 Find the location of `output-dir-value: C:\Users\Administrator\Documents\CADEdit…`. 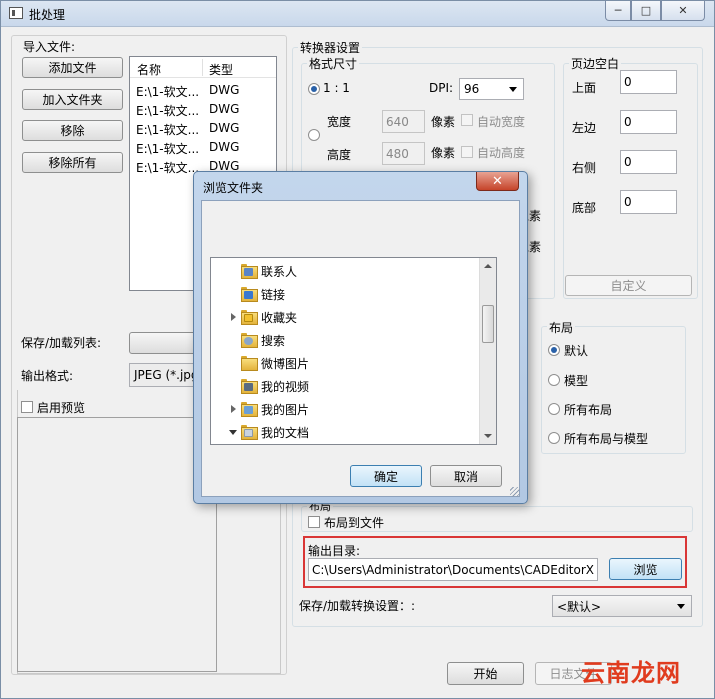

output-dir-value: C:\Users\Administrator\Documents\CADEdit… is located at coordinates (455, 569).